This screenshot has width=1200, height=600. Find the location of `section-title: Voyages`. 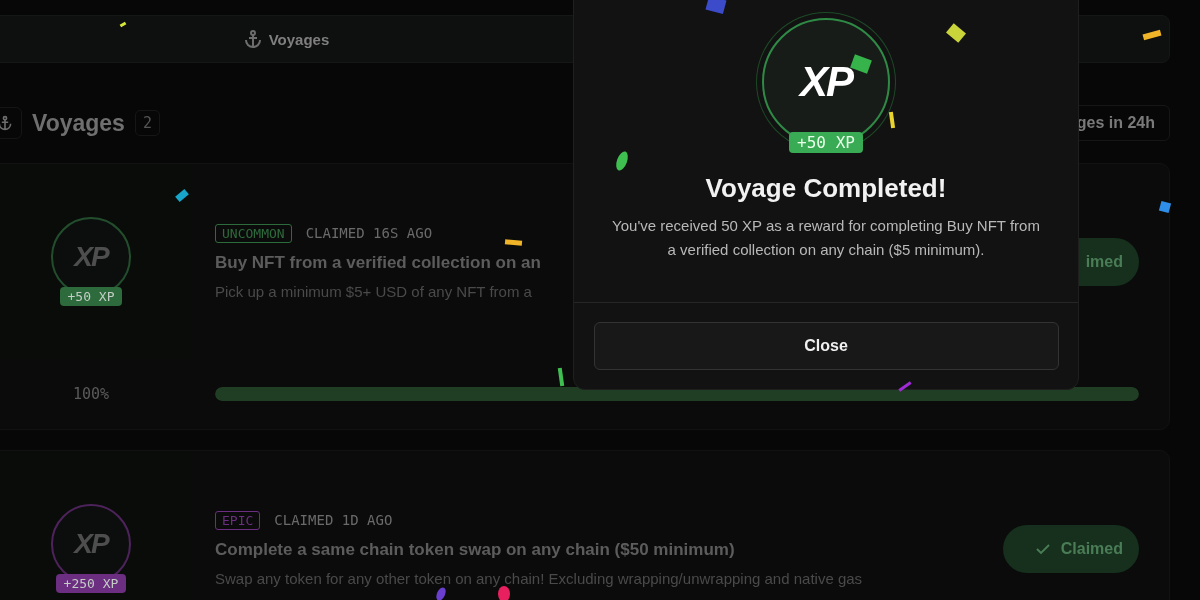

section-title: Voyages is located at coordinates (78, 123).